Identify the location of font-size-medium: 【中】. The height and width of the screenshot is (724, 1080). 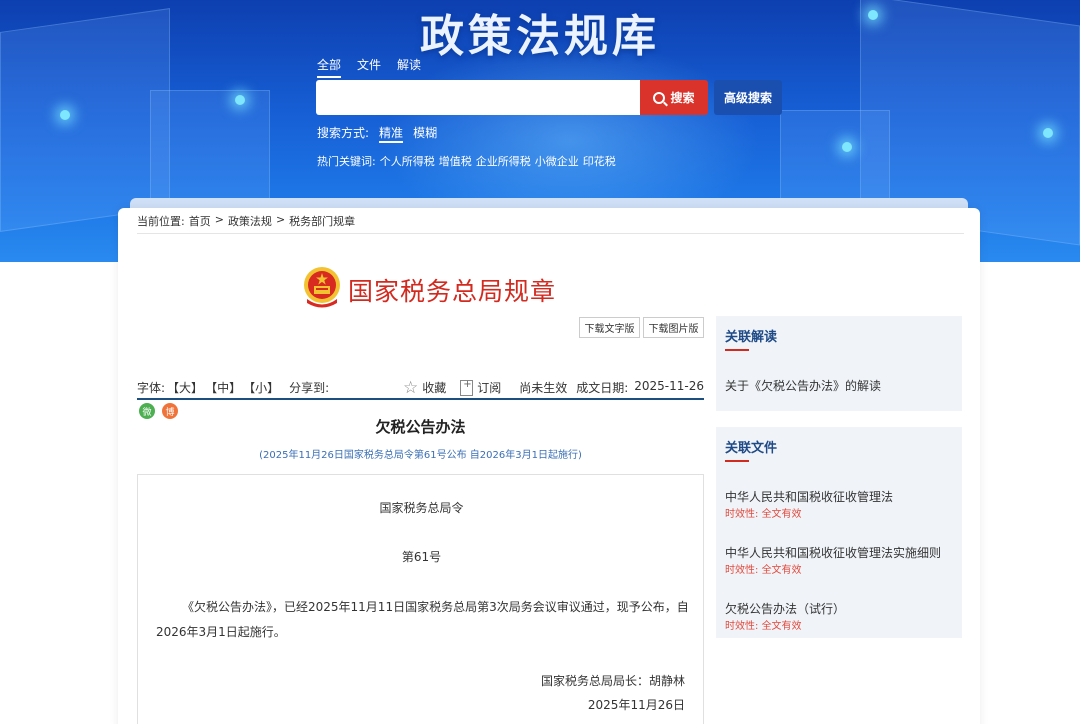
(223, 387).